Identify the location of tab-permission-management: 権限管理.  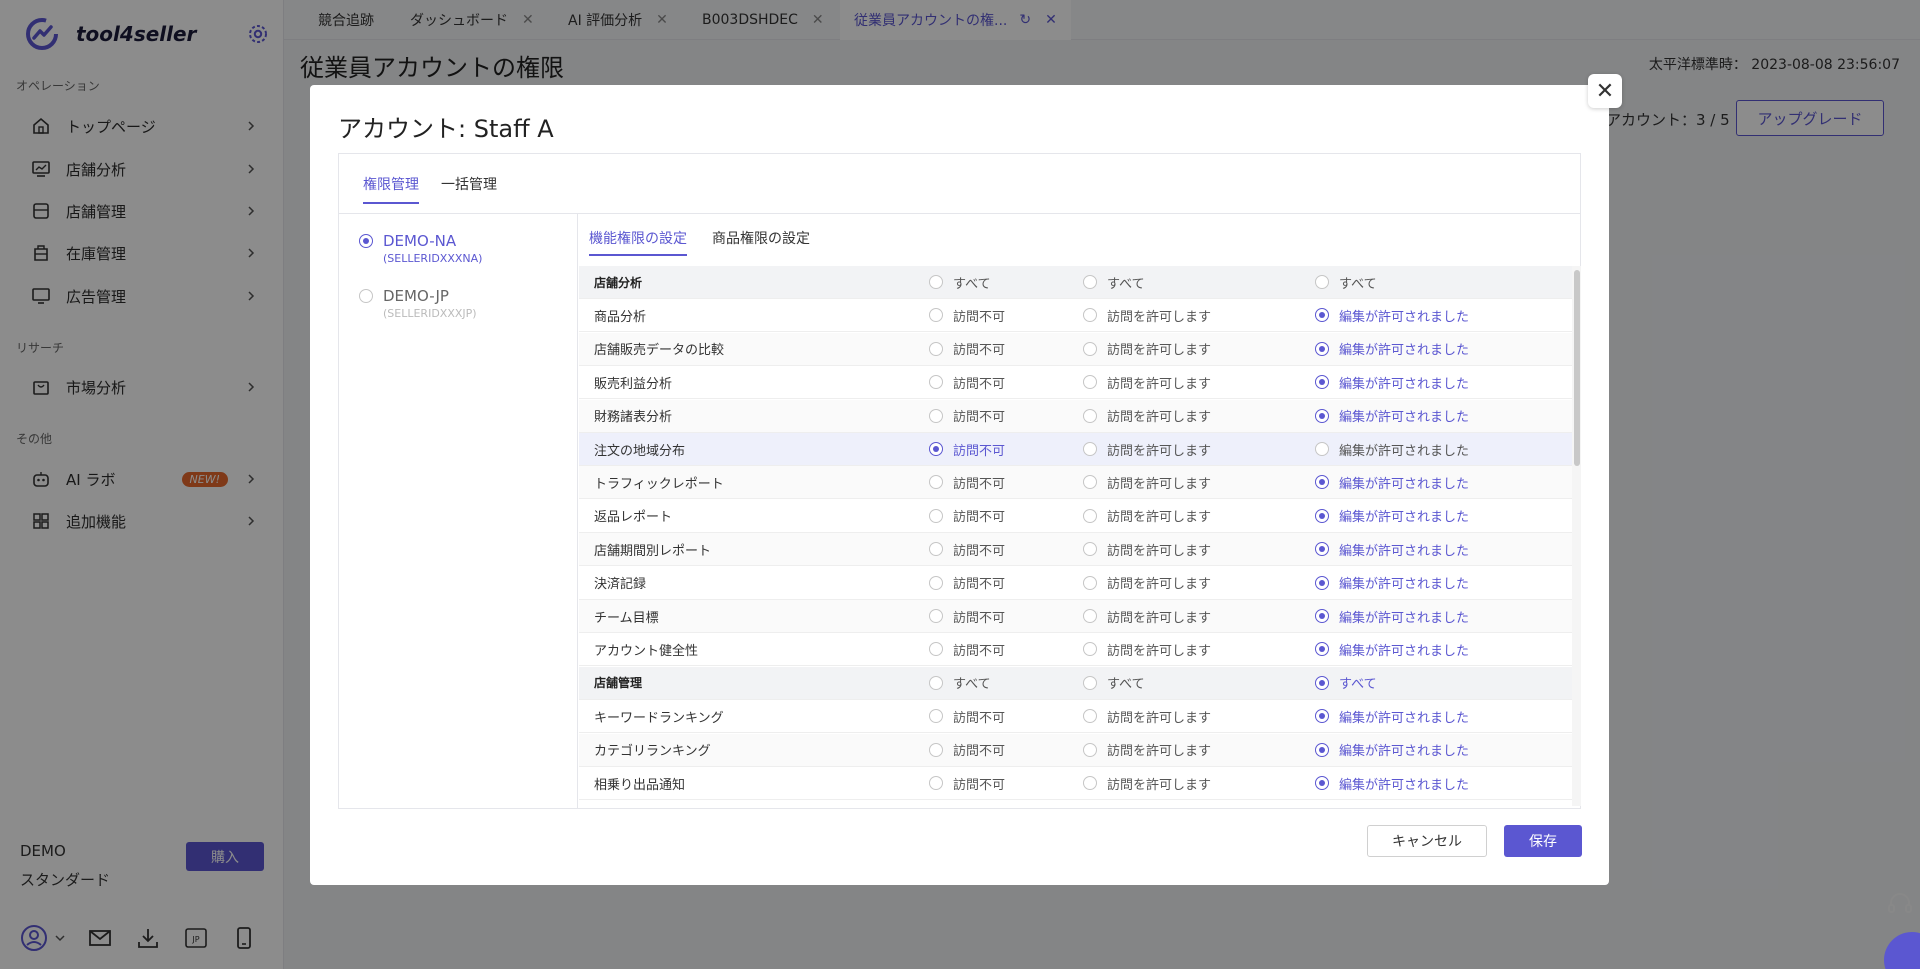
(391, 189).